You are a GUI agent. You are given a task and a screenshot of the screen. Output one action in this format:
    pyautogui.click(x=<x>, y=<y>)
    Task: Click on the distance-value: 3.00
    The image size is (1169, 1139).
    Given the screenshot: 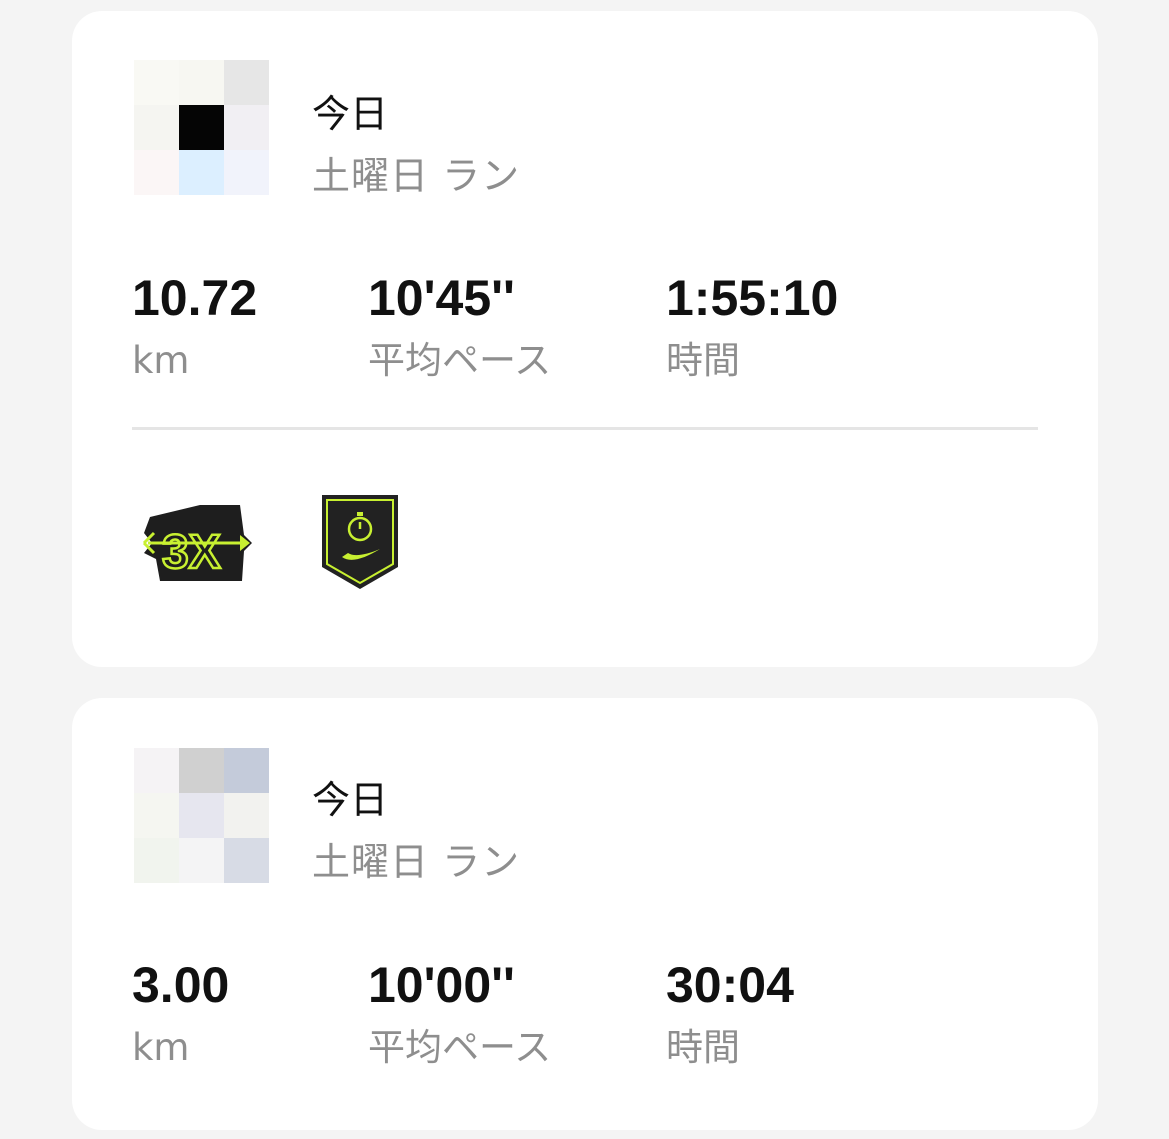 What is the action you would take?
    pyautogui.click(x=181, y=985)
    